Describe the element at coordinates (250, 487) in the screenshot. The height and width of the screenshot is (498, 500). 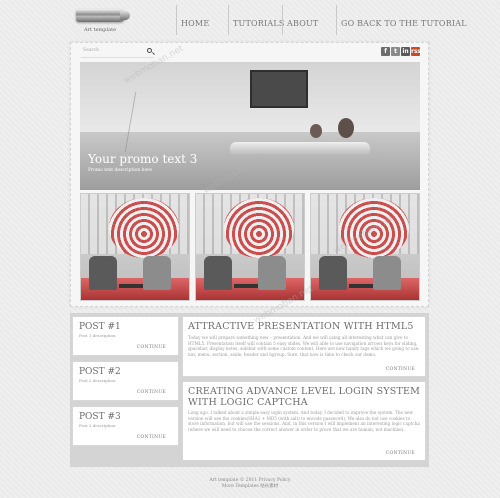
I see `footer-more-templates: More Templates 站长素材` at that location.